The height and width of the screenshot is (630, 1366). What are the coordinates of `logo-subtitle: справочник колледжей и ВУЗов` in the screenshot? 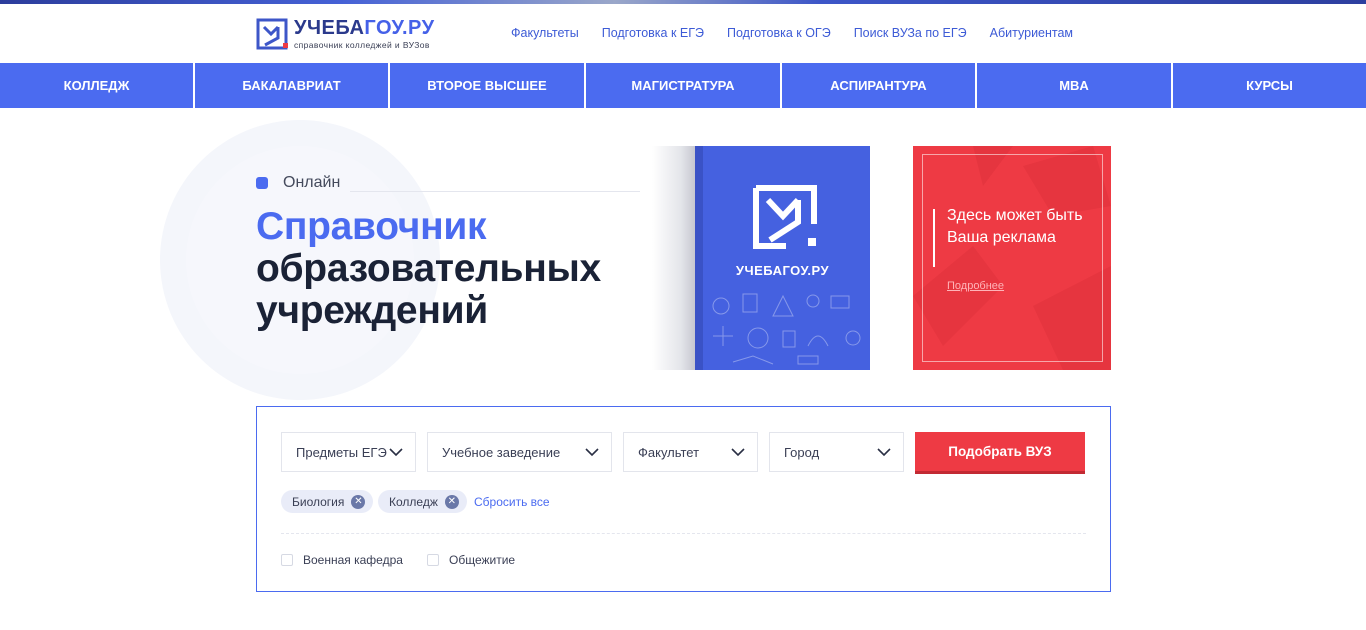 It's located at (362, 45).